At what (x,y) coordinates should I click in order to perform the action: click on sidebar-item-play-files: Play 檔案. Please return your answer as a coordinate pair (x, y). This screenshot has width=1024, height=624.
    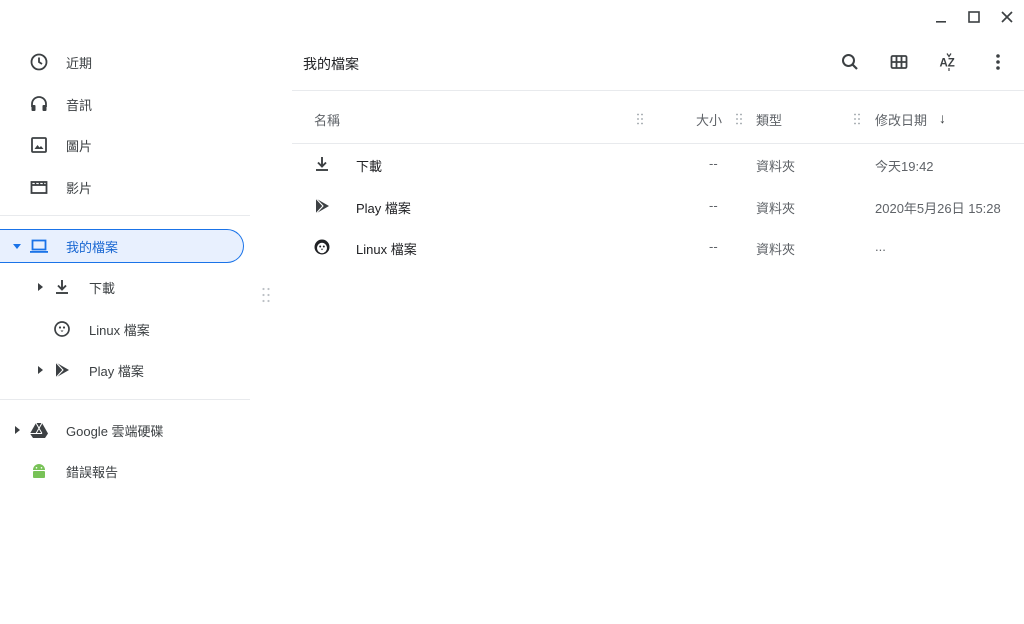
    Looking at the image, I should click on (122, 370).